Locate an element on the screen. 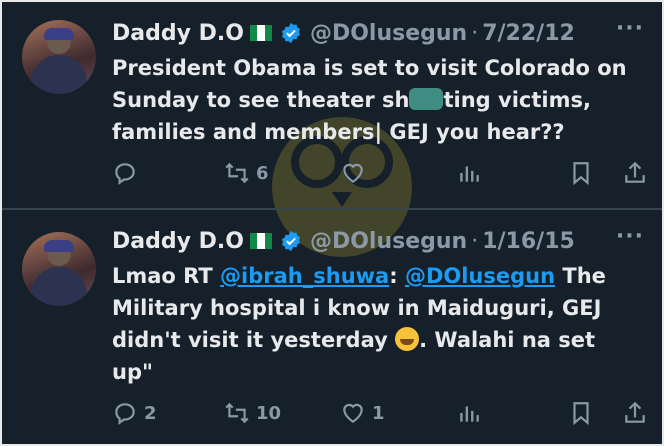 Image resolution: width=664 pixels, height=446 pixels. reply-button is located at coordinates (128, 173).